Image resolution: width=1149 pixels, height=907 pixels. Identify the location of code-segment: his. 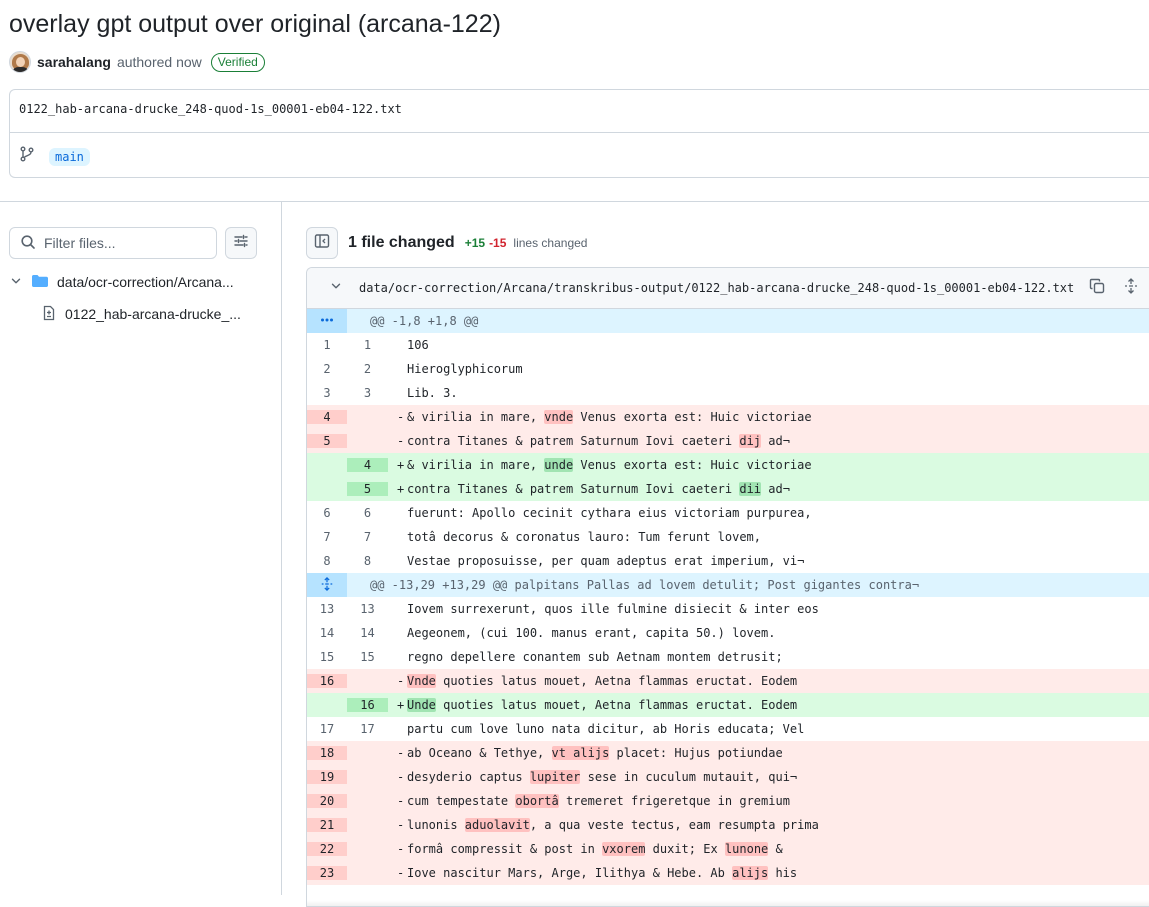
(782, 873).